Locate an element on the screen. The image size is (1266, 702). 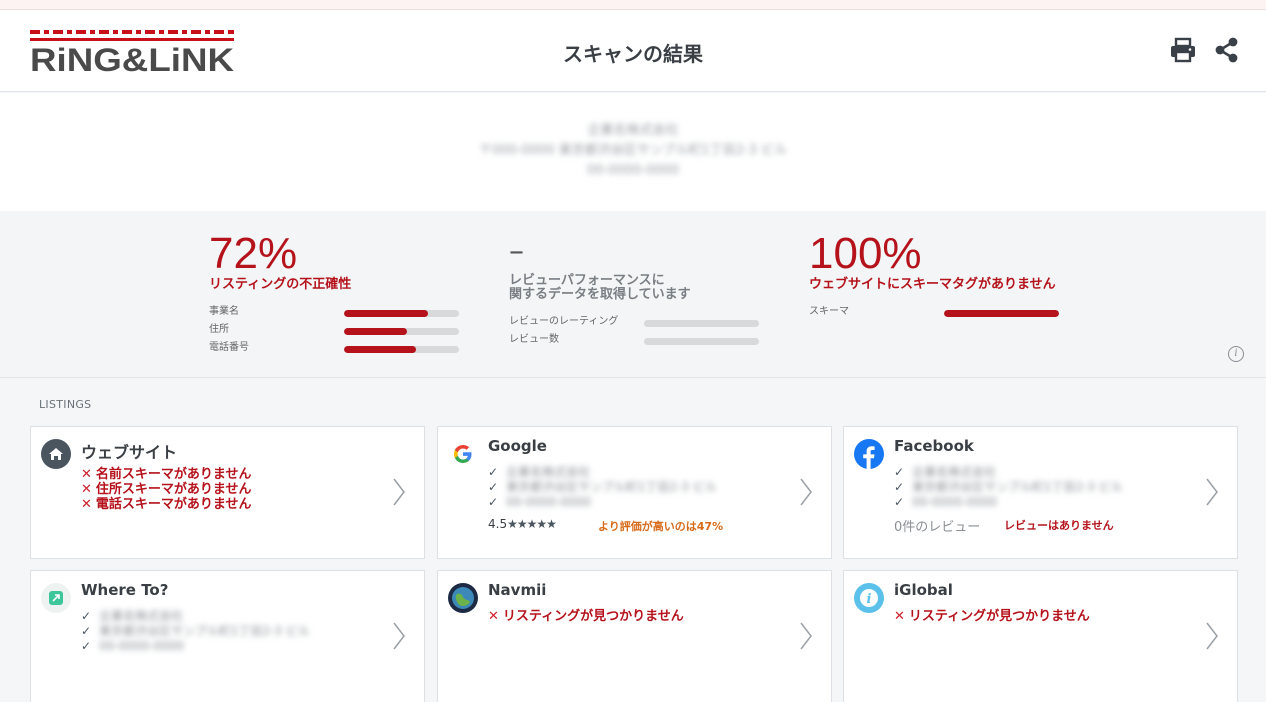
schema-missing-label: ウェブサイトにスキーマタグがありません is located at coordinates (932, 284).